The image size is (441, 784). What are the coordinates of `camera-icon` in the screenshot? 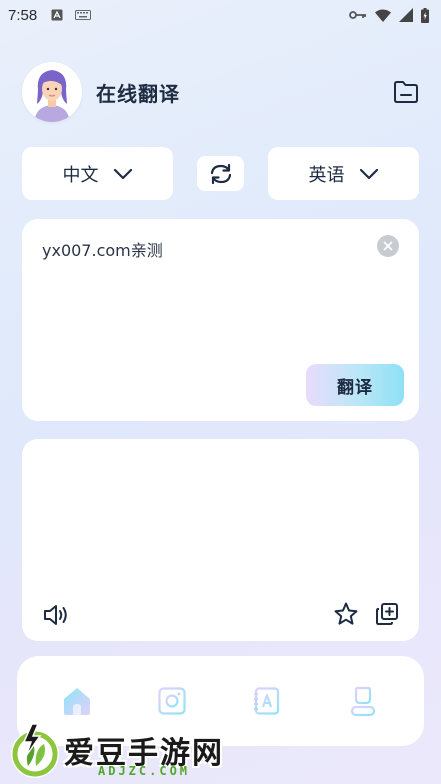 It's located at (172, 701).